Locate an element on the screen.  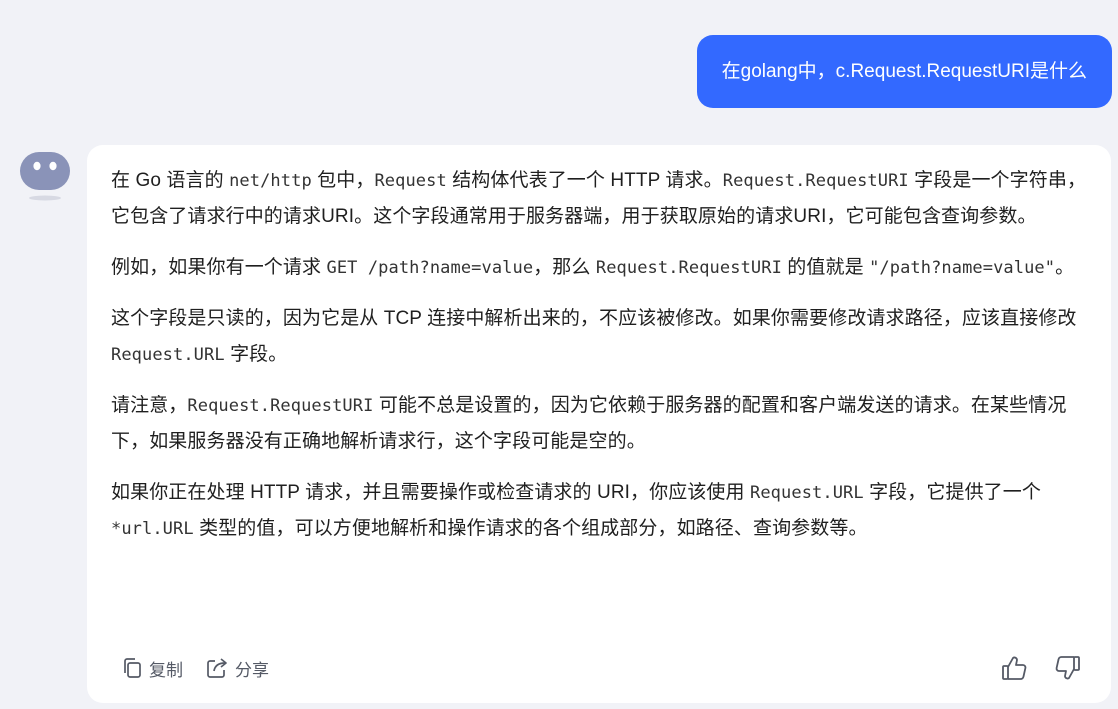
user-message-bubble: 在golang中，c.Request.RequestURI是什么 is located at coordinates (904, 71).